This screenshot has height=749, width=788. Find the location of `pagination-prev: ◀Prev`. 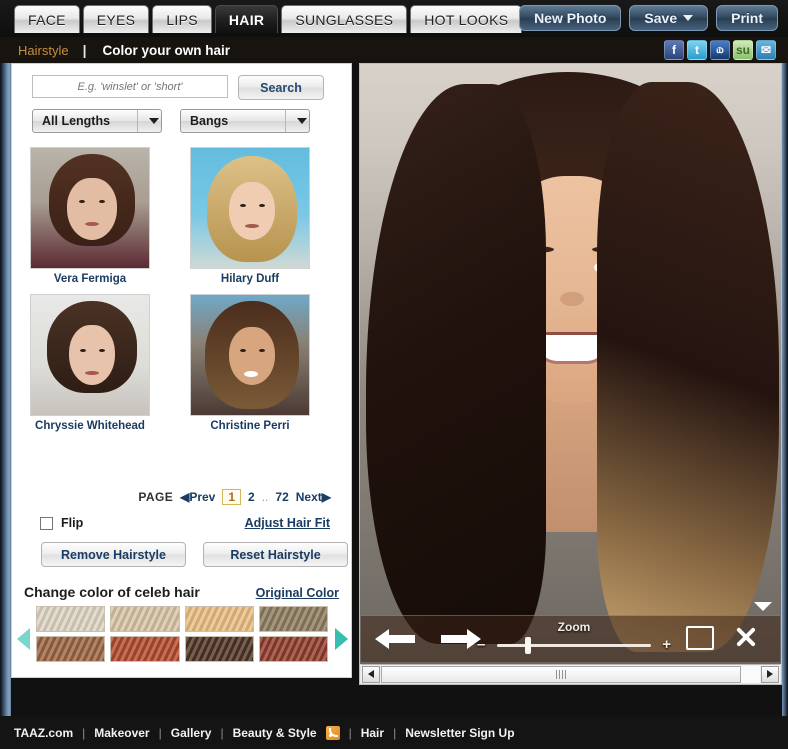

pagination-prev: ◀Prev is located at coordinates (197, 497).